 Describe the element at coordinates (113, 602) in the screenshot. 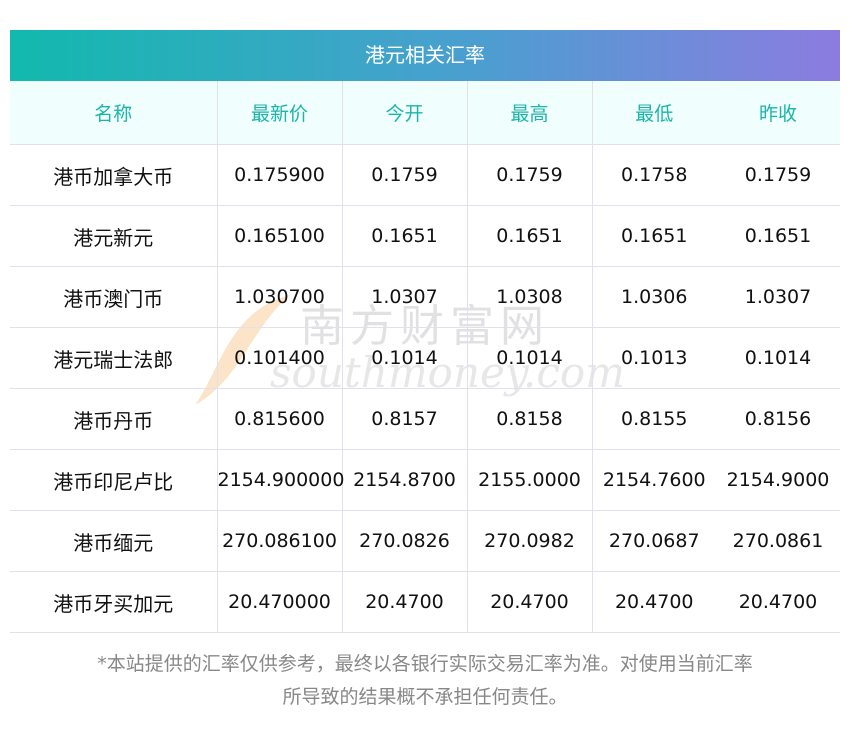

I see `currency-name: 港币牙买加元` at that location.